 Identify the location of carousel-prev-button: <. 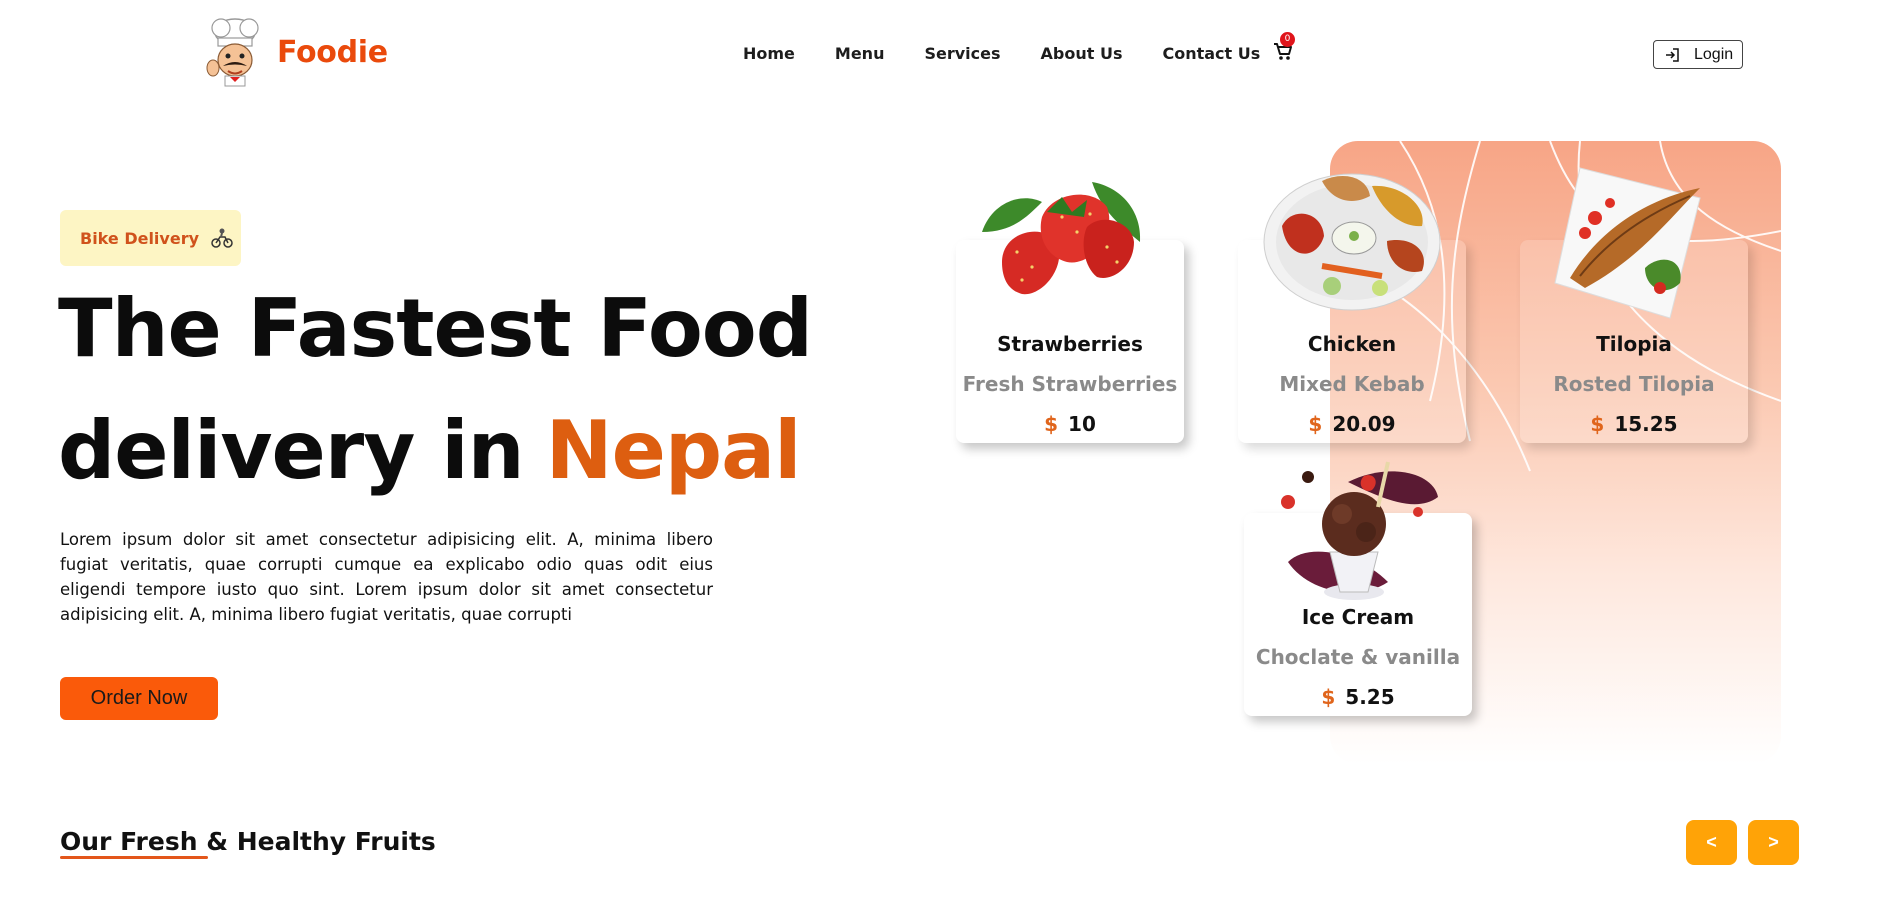
(1711, 842).